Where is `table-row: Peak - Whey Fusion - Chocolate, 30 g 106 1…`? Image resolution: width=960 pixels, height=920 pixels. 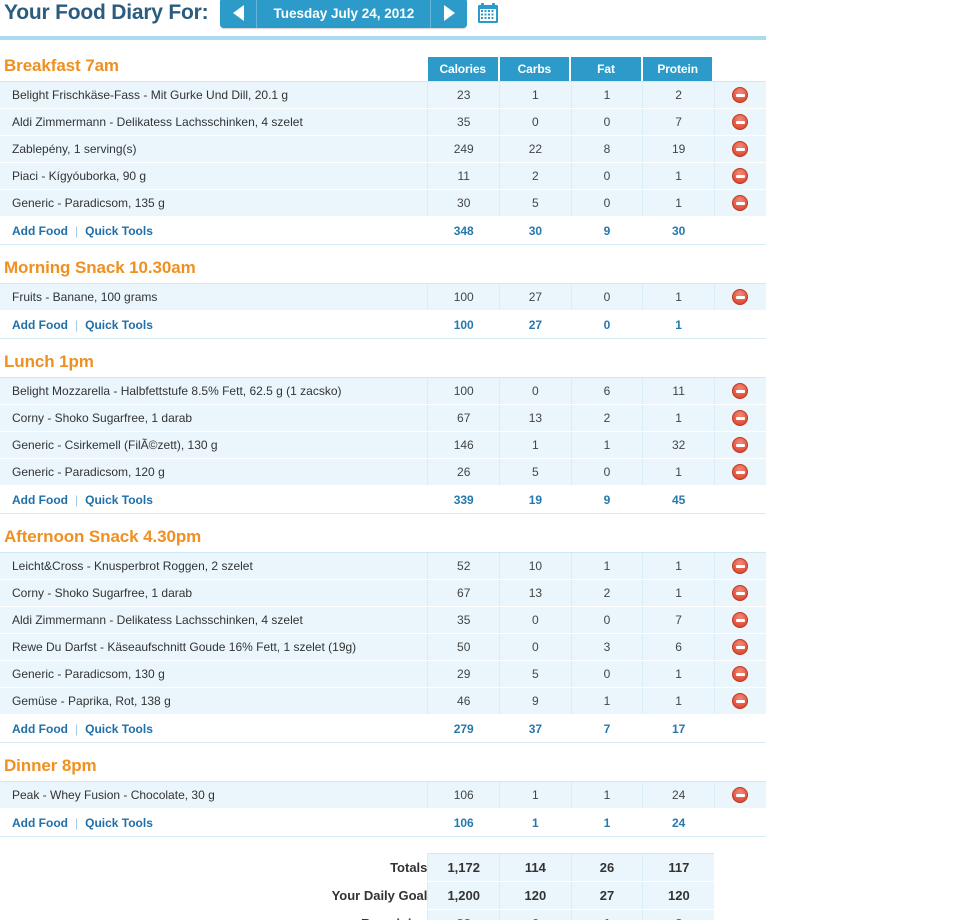
table-row: Peak - Whey Fusion - Chocolate, 30 g 106 1… is located at coordinates (383, 795).